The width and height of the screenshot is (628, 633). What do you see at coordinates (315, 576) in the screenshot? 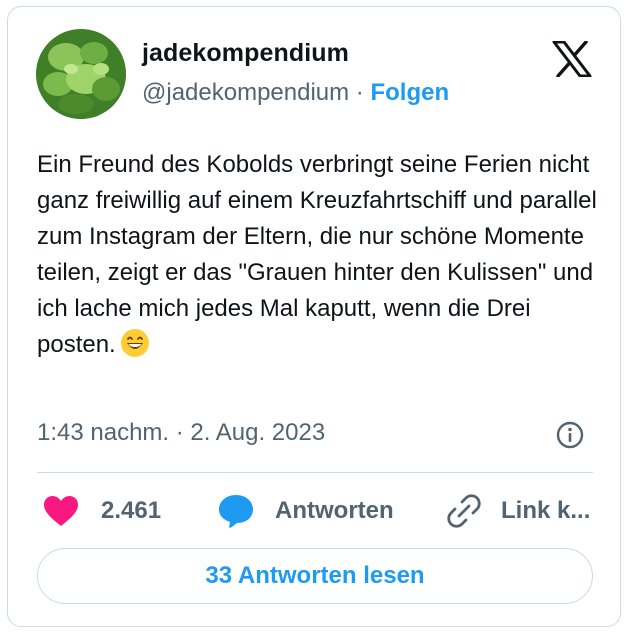
I see `read-replies-button: 33 Antworten lesen` at bounding box center [315, 576].